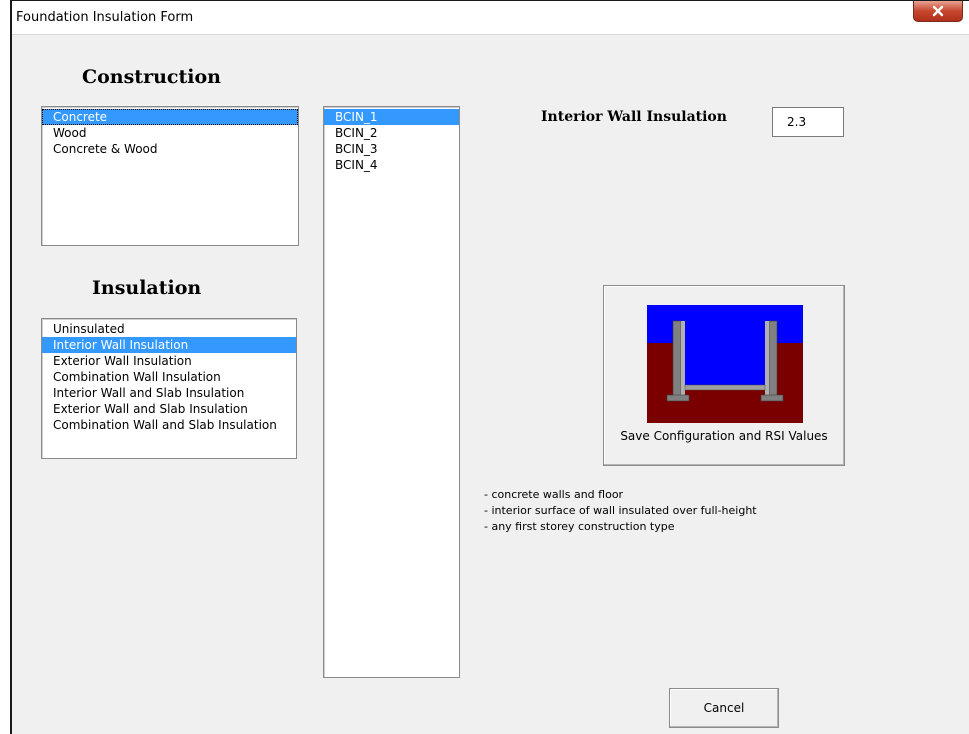  I want to click on rsi-label: Interior Wall Insulation, so click(634, 117).